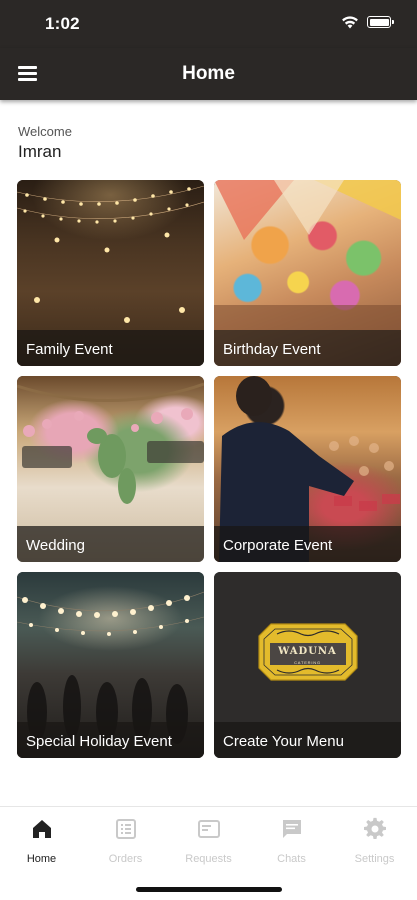 This screenshot has height=900, width=417. Describe the element at coordinates (374, 841) in the screenshot. I see `tab-settings: Settings` at that location.